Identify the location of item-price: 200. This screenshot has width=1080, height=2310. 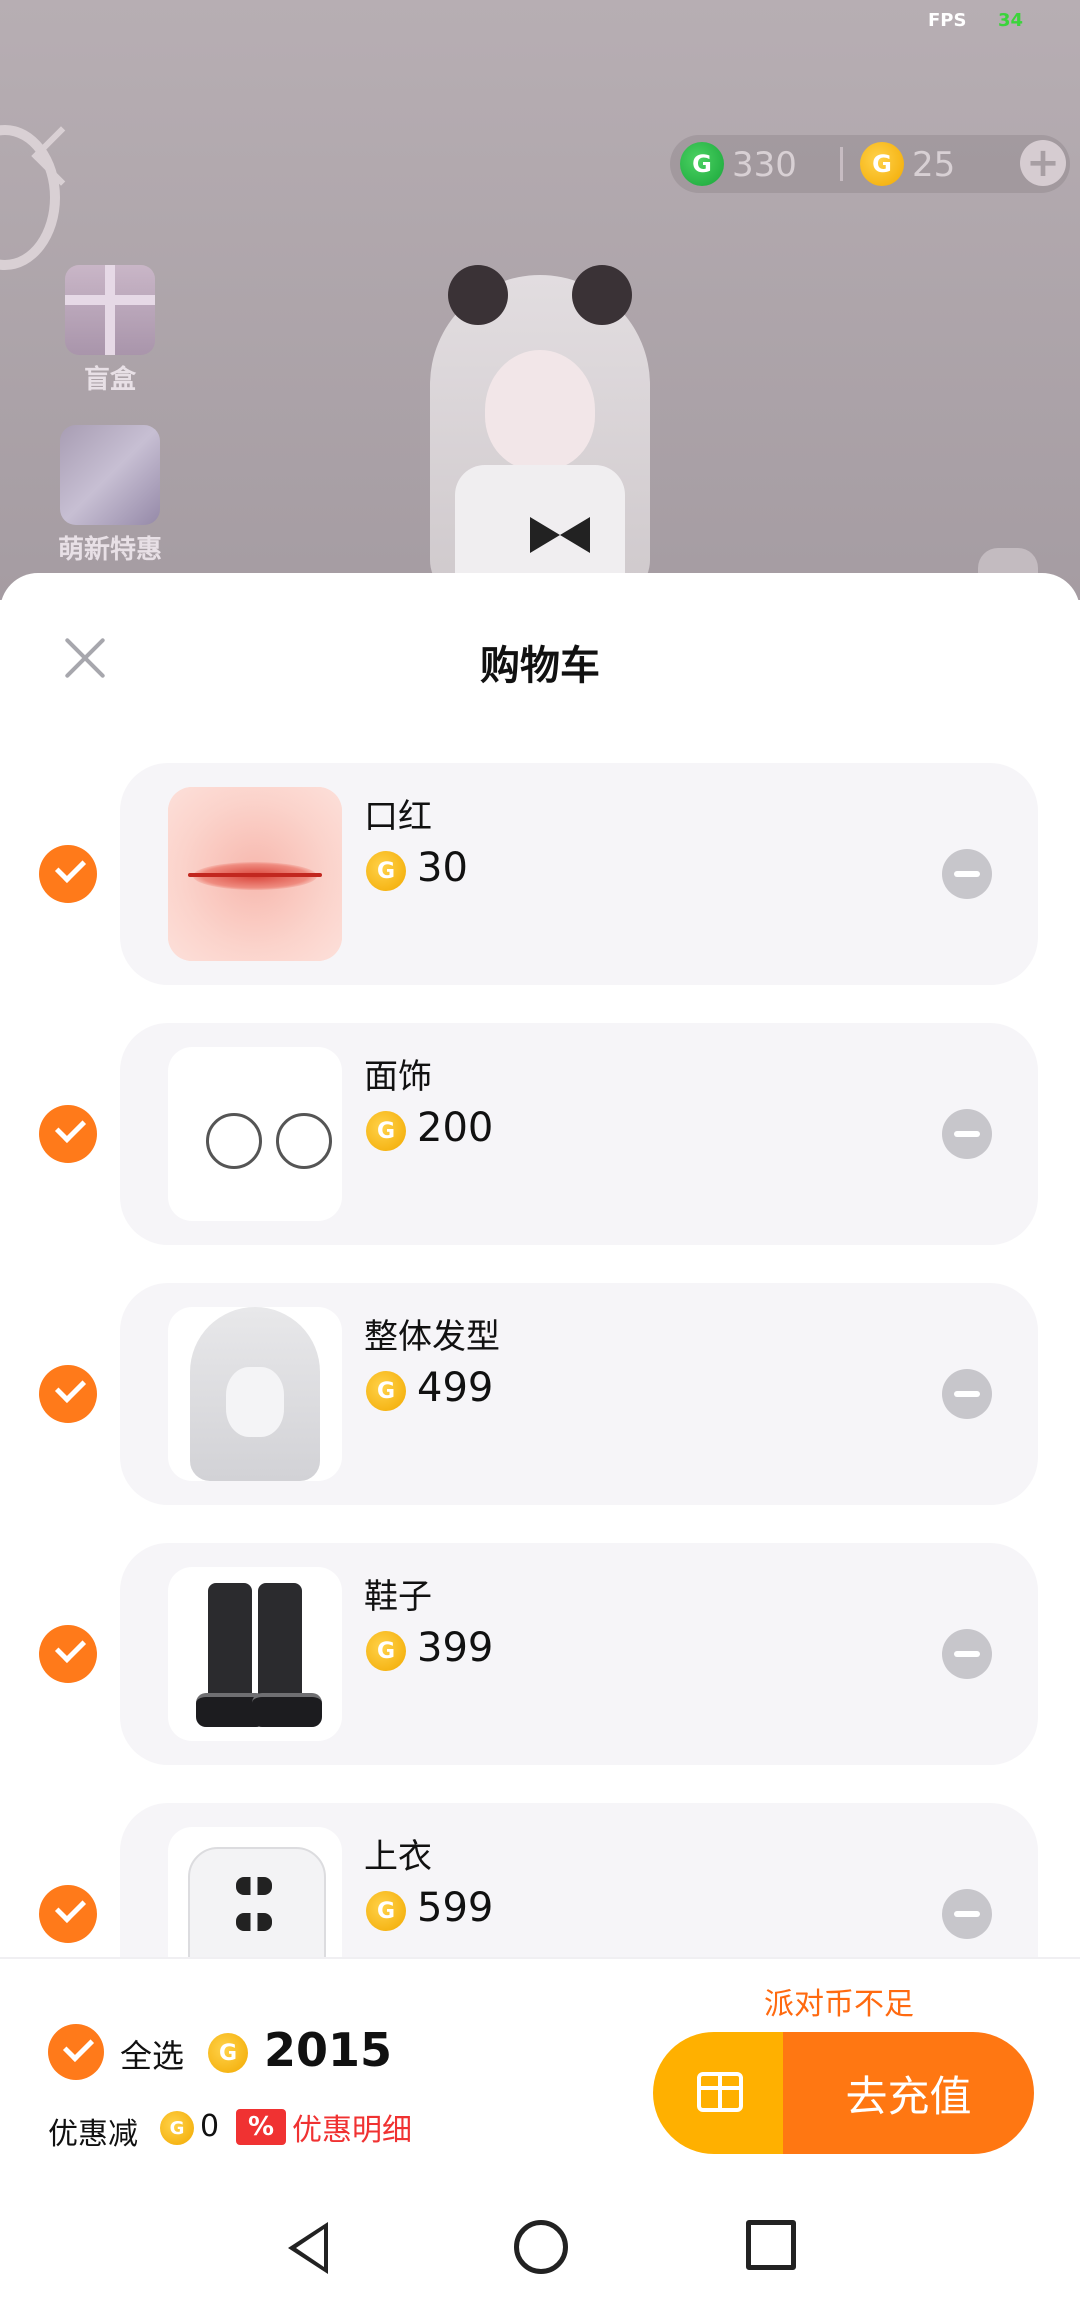
(455, 1128).